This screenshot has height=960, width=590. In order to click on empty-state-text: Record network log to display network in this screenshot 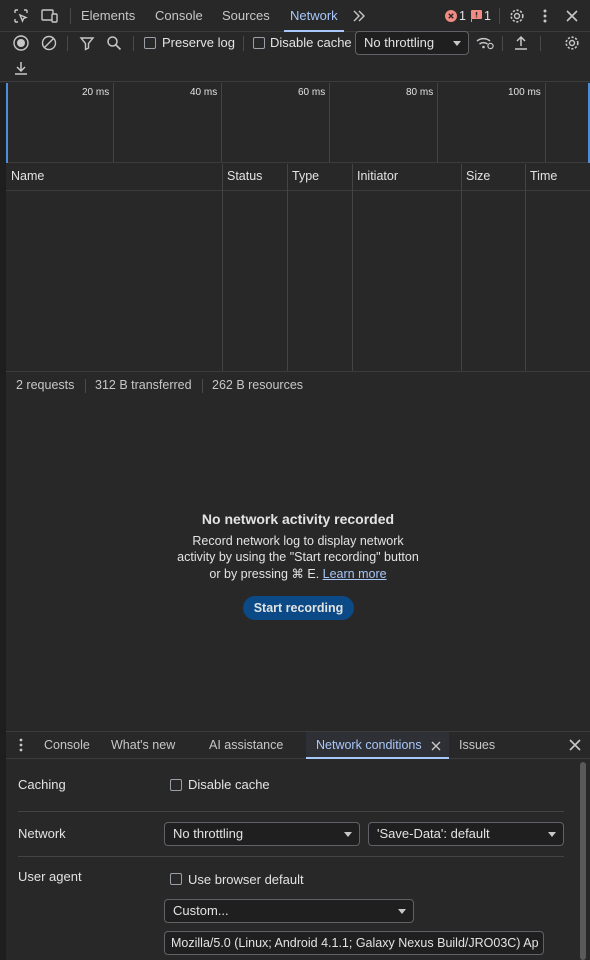, I will do `click(298, 541)`.